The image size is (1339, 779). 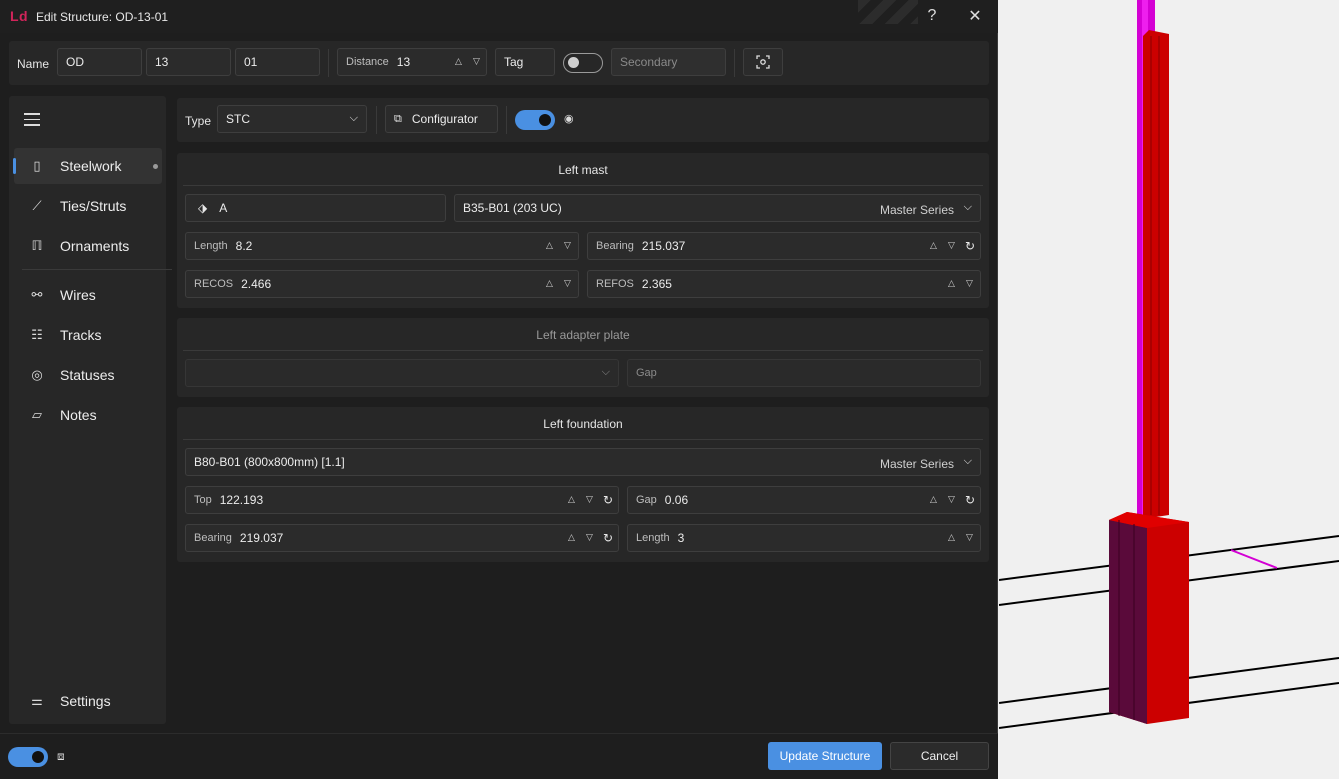 I want to click on sidebar-item-tracks: ☷ Tracks, so click(x=88, y=335).